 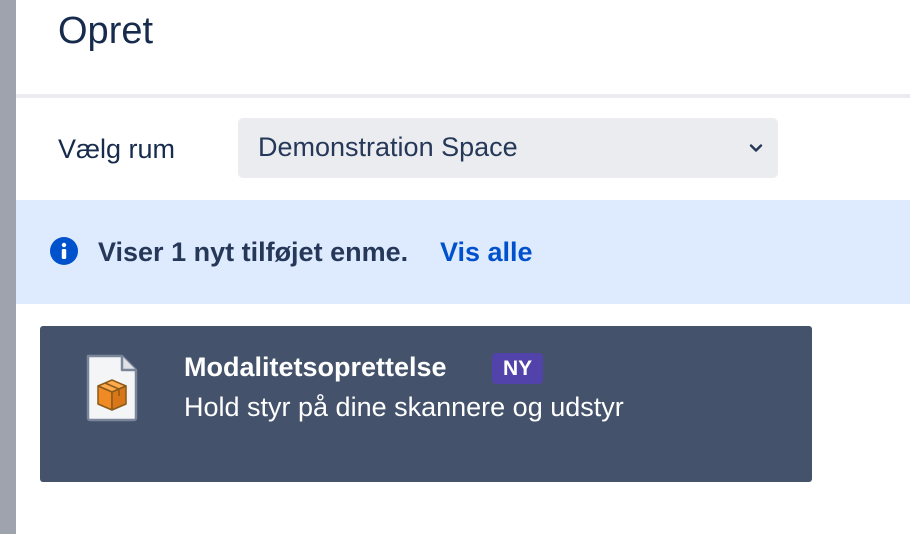 I want to click on show-all-link: Vis alle, so click(x=486, y=252).